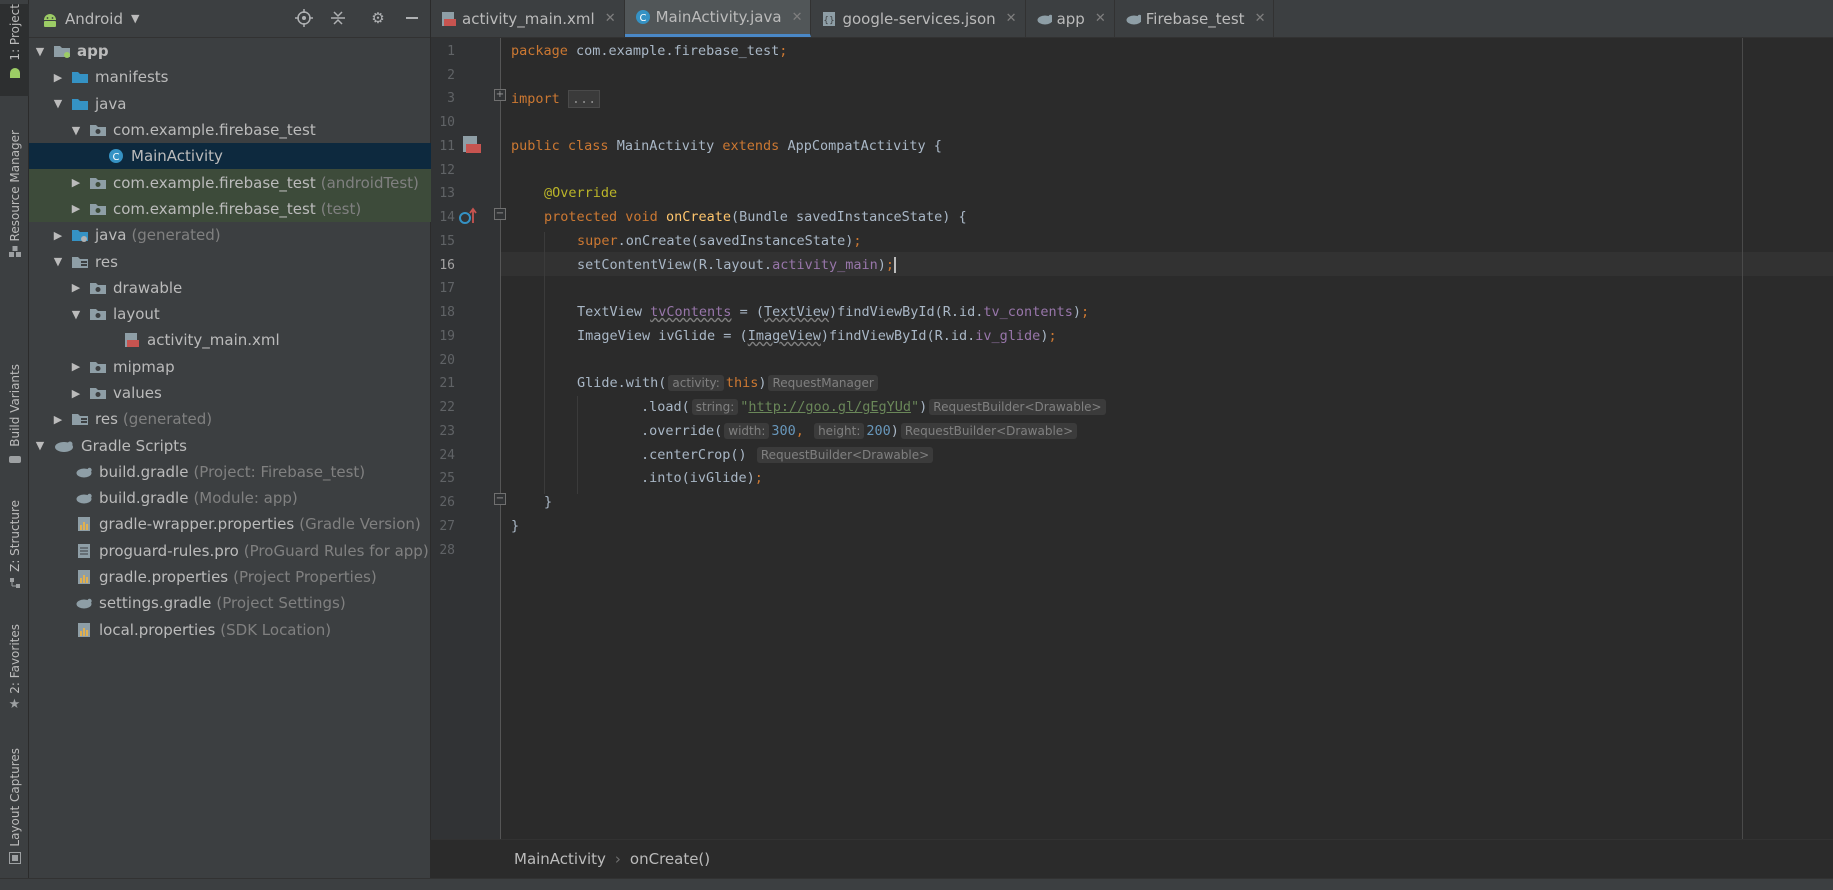  I want to click on tree-item-layout: ▼ layout, so click(230, 314).